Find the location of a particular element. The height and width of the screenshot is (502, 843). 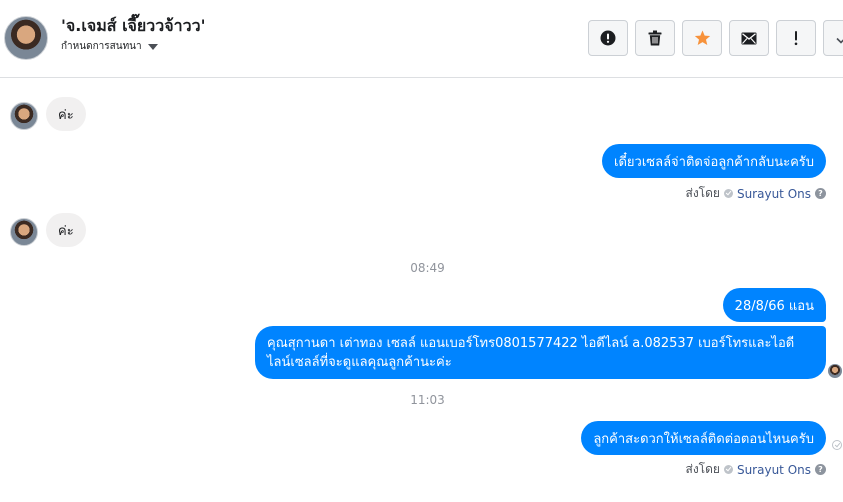

message-timestamp: 08:49 is located at coordinates (427, 268).